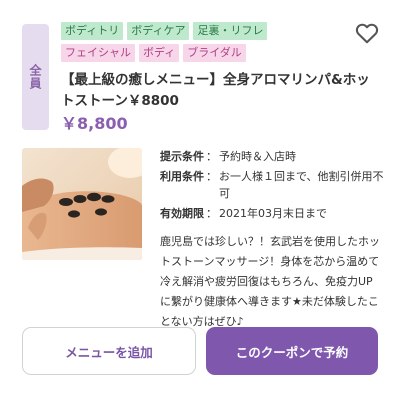 The width and height of the screenshot is (400, 400). I want to click on tag-body: ボディ, so click(159, 53).